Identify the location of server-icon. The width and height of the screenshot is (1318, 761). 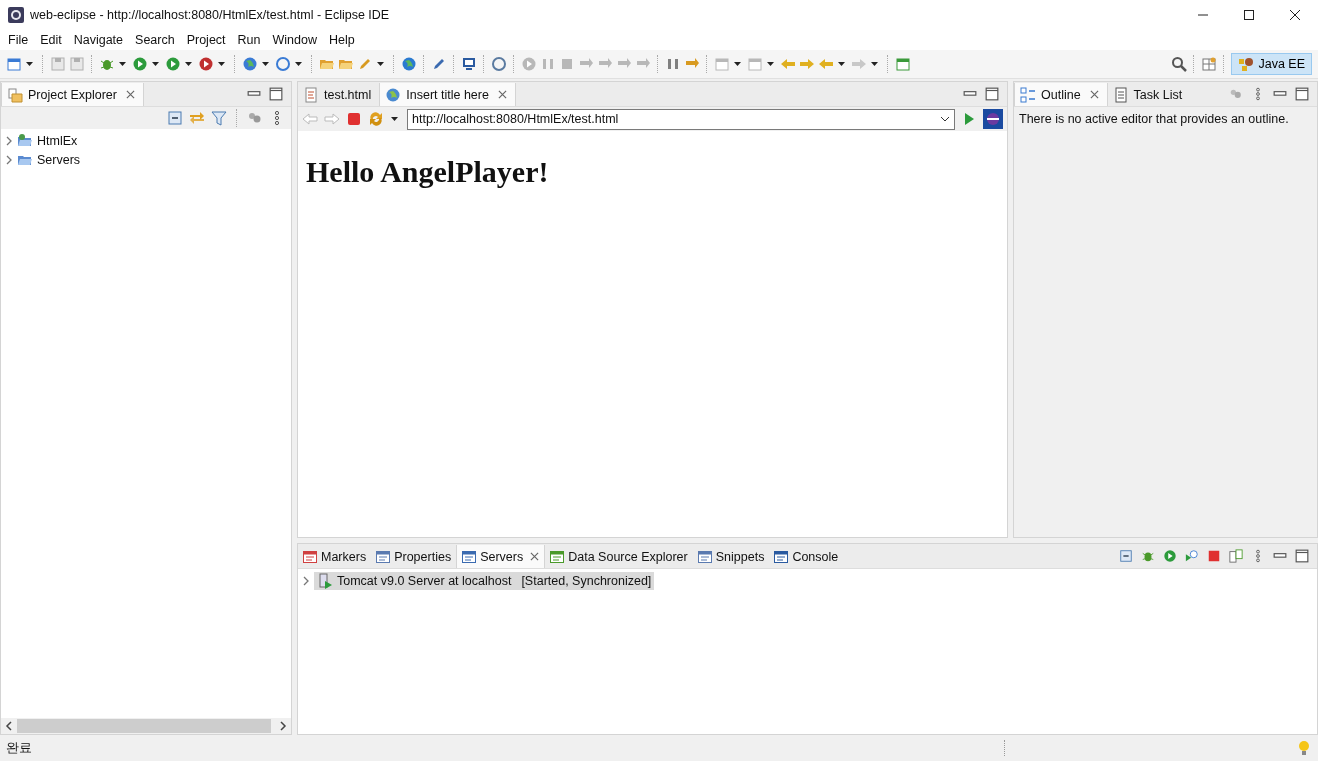
(325, 580).